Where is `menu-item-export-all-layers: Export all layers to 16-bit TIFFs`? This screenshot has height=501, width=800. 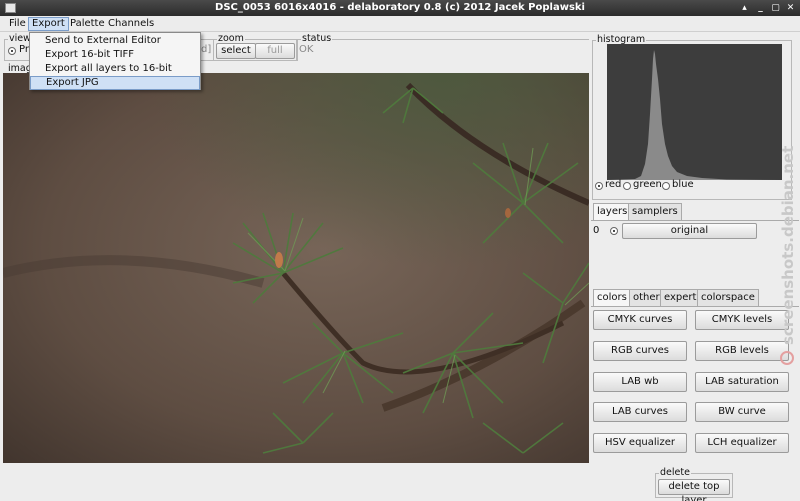
menu-item-export-all-layers: Export all layers to 16-bit TIFFs is located at coordinates (115, 75).